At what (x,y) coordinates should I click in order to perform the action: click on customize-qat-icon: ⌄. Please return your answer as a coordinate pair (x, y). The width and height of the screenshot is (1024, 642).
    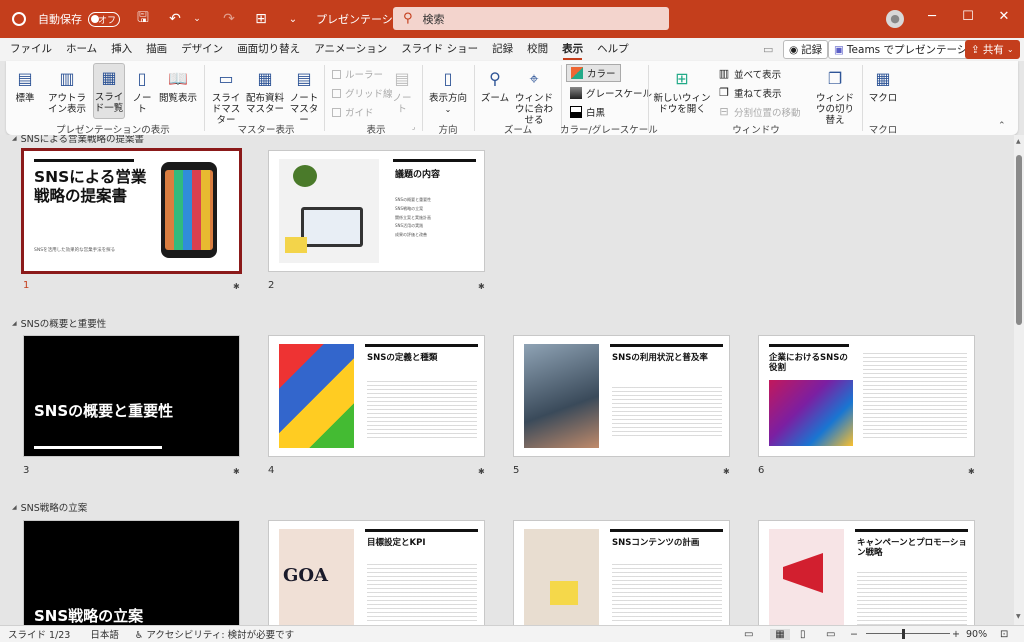
    Looking at the image, I should click on (293, 19).